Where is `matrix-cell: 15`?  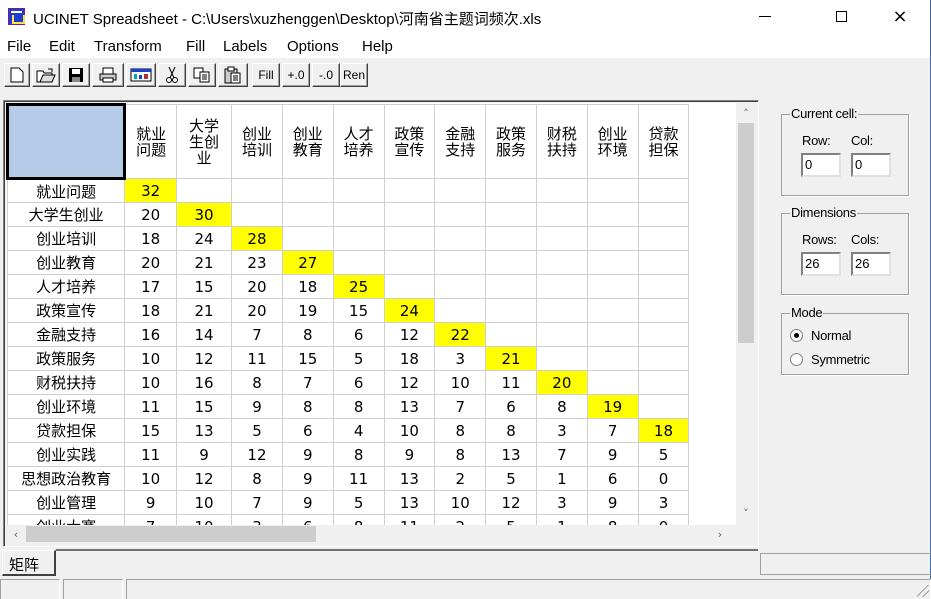 matrix-cell: 15 is located at coordinates (204, 406).